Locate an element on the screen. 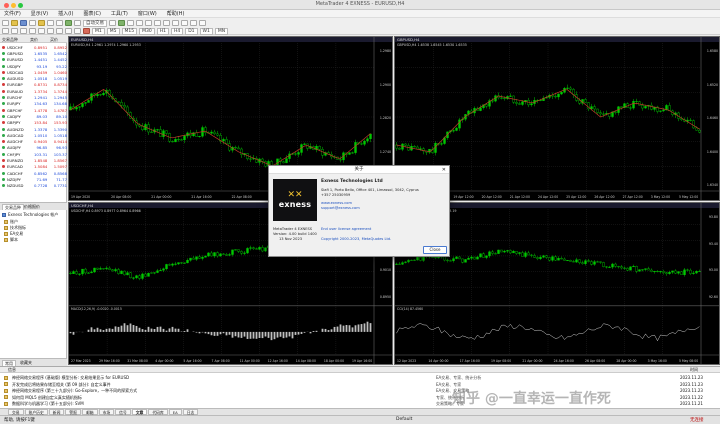  about-copyright-link: Copyright 2000-2023, MetaQuotes Ltd. is located at coordinates (356, 239).